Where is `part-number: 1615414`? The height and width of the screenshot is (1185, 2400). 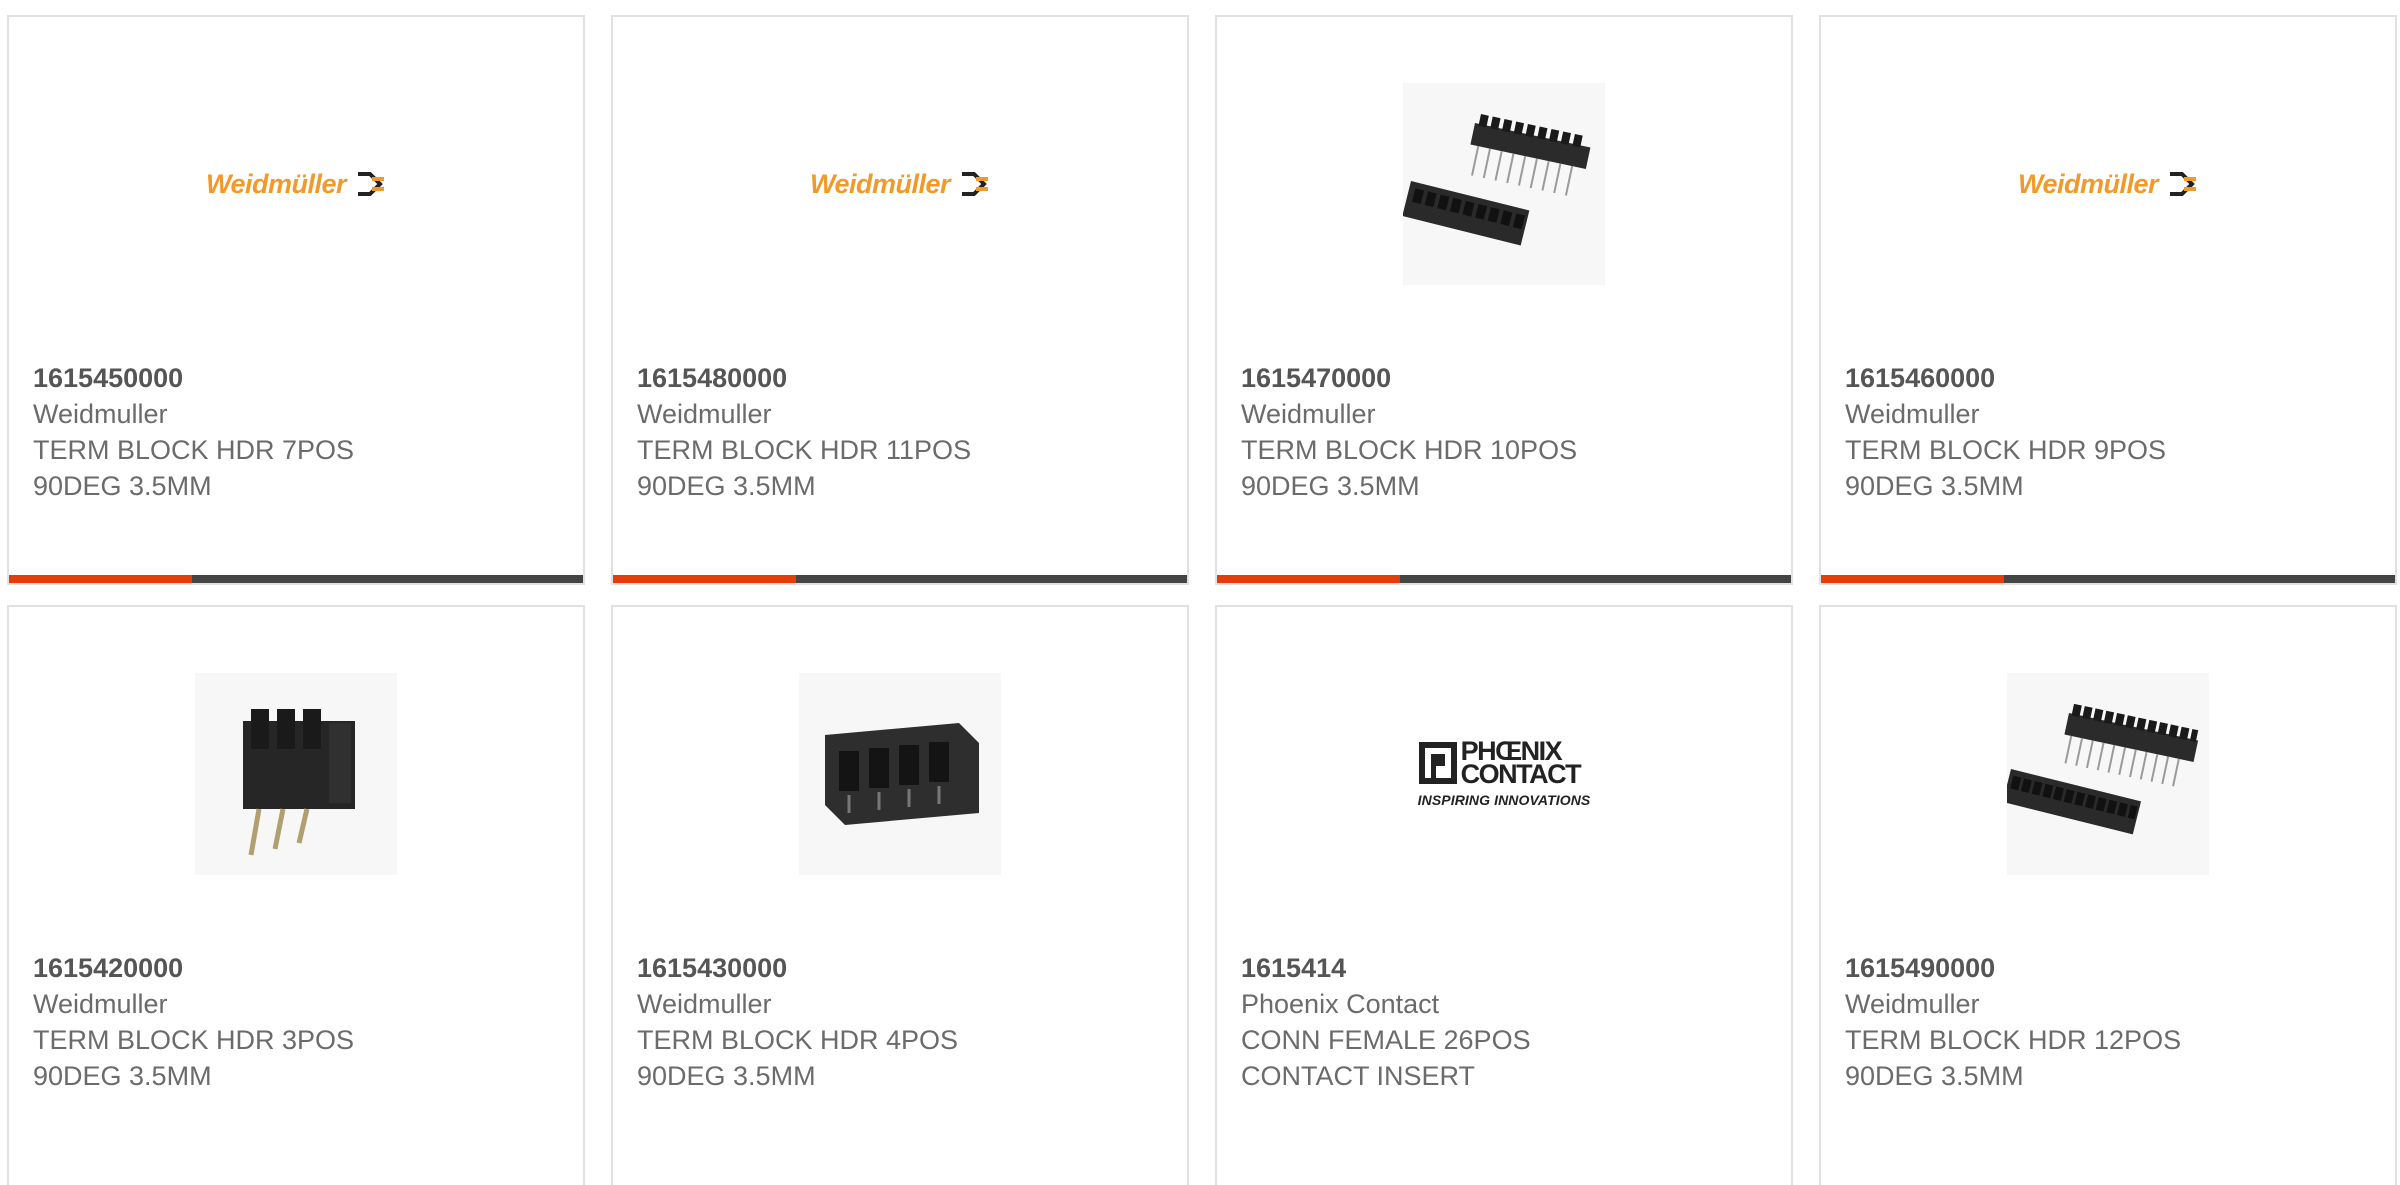
part-number: 1615414 is located at coordinates (1501, 968).